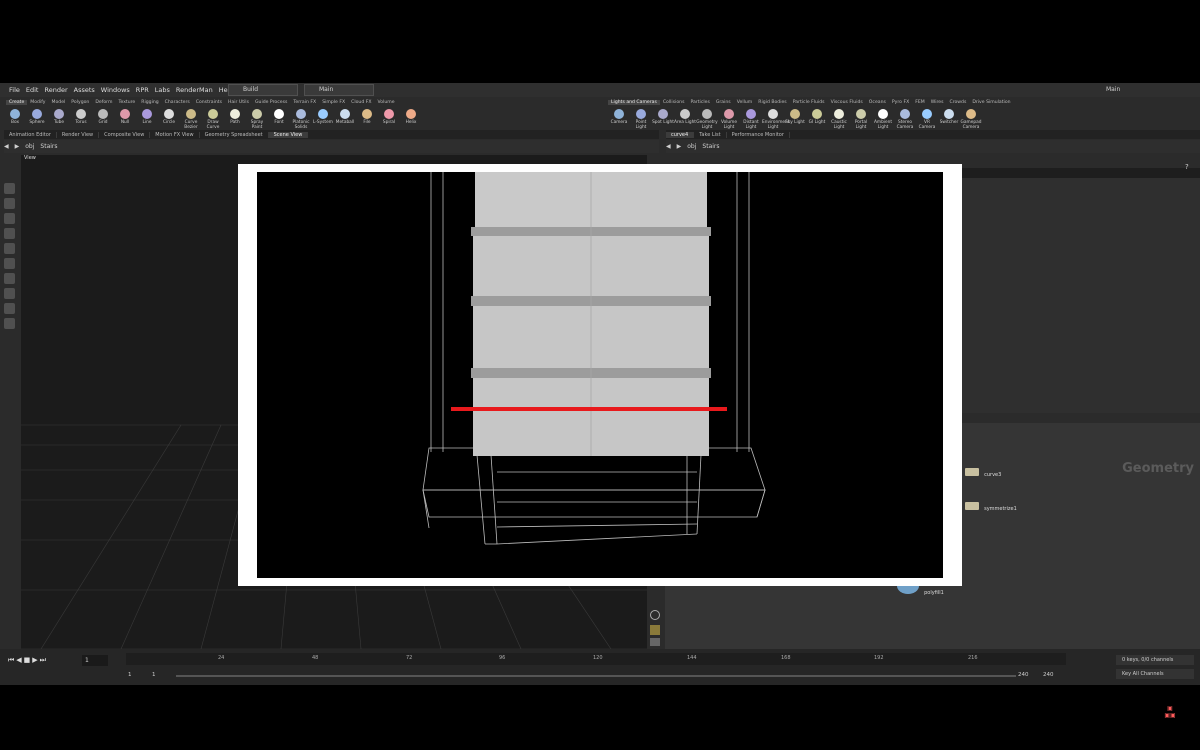  Describe the element at coordinates (991, 102) in the screenshot. I see `shelf-tab-drive-simulation: Drive Simulation` at that location.